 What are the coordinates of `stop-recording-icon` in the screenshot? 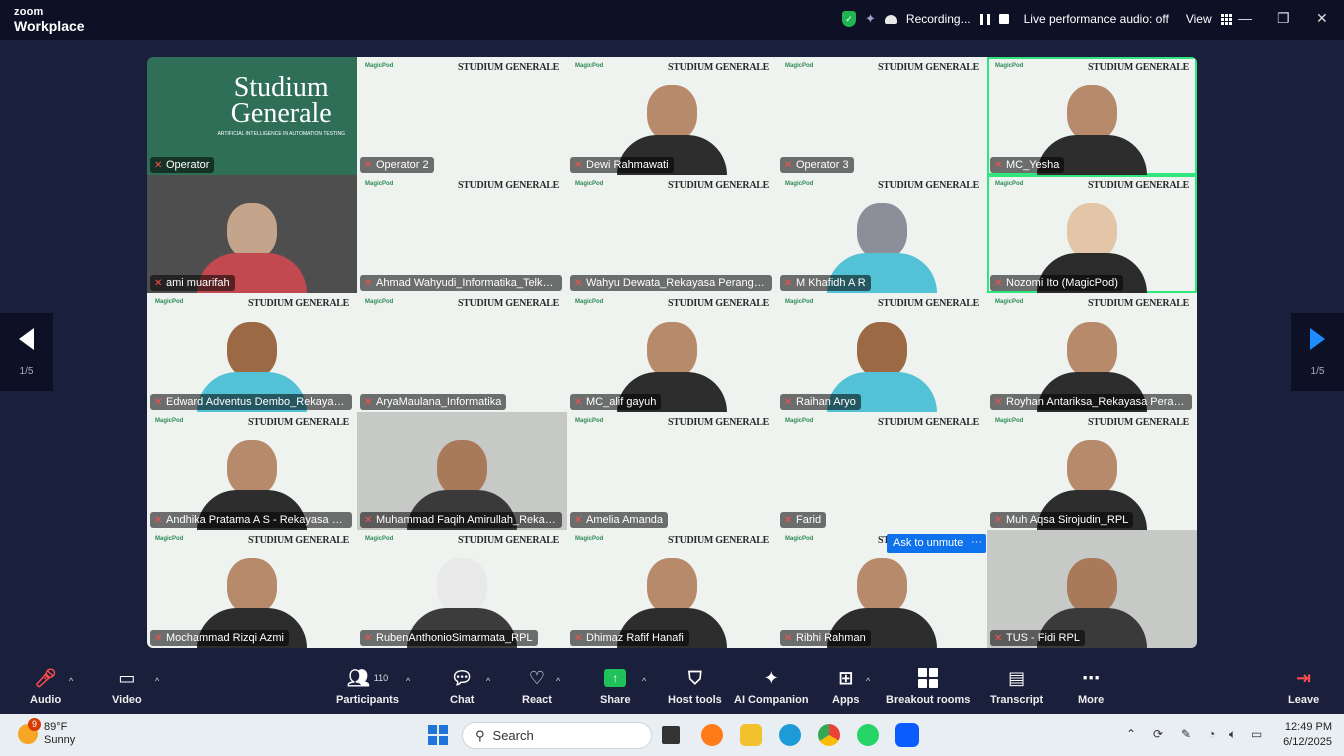 It's located at (1003, 19).